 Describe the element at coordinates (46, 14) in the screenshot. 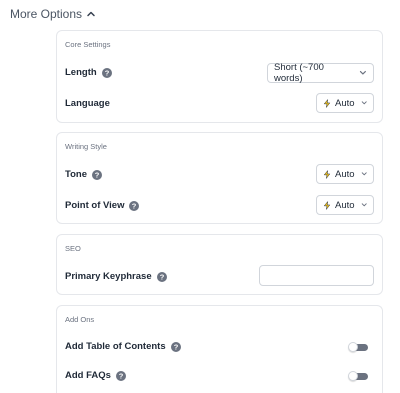

I see `more-options-label: More Options` at that location.